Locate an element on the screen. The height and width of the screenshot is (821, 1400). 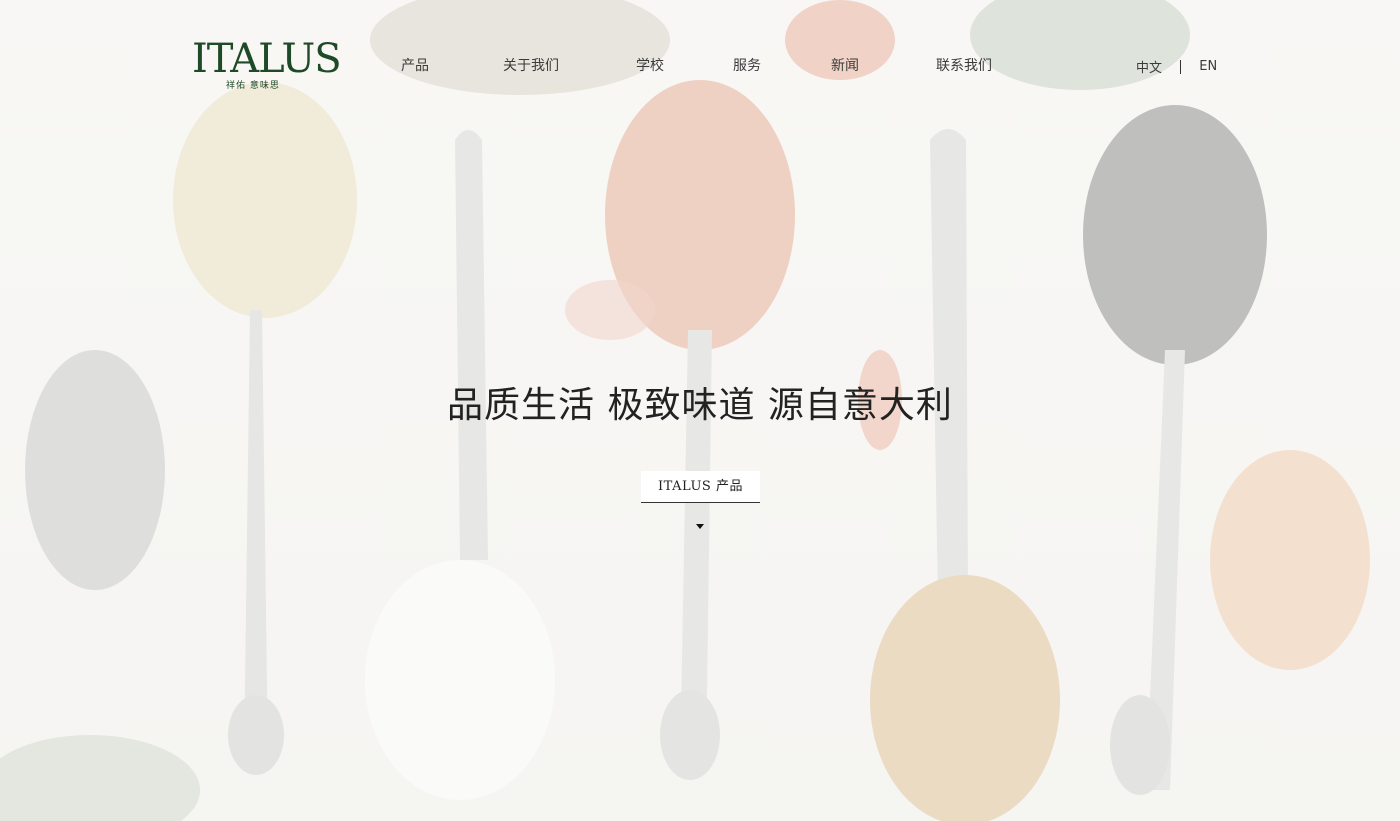
nav-item-about-us: 关于我们 is located at coordinates (531, 65).